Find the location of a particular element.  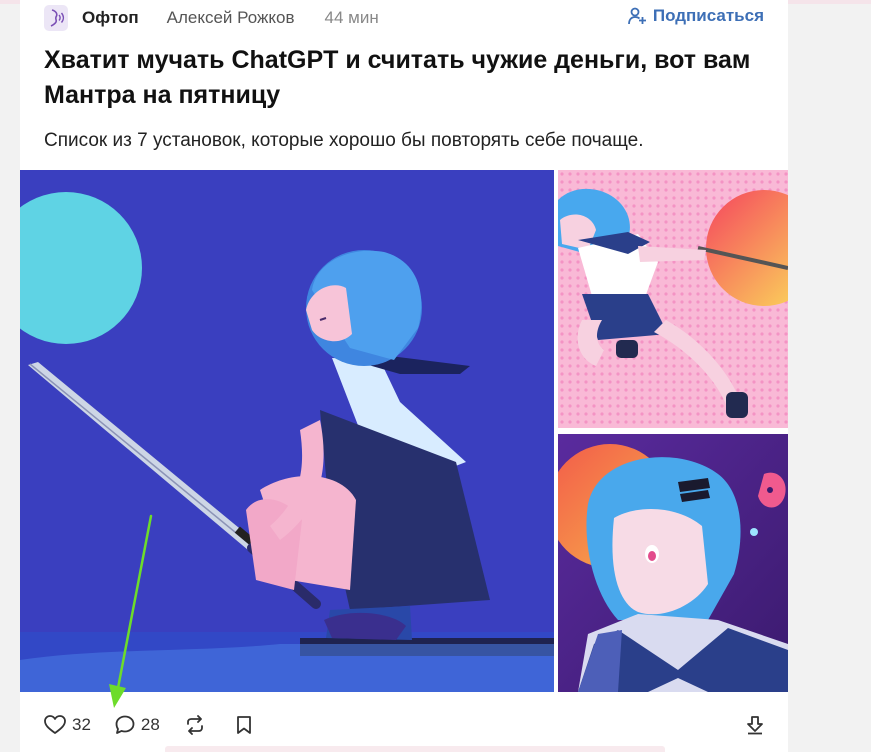

post-header: Офтоп Алексей Рожков 44 мин is located at coordinates (211, 18).